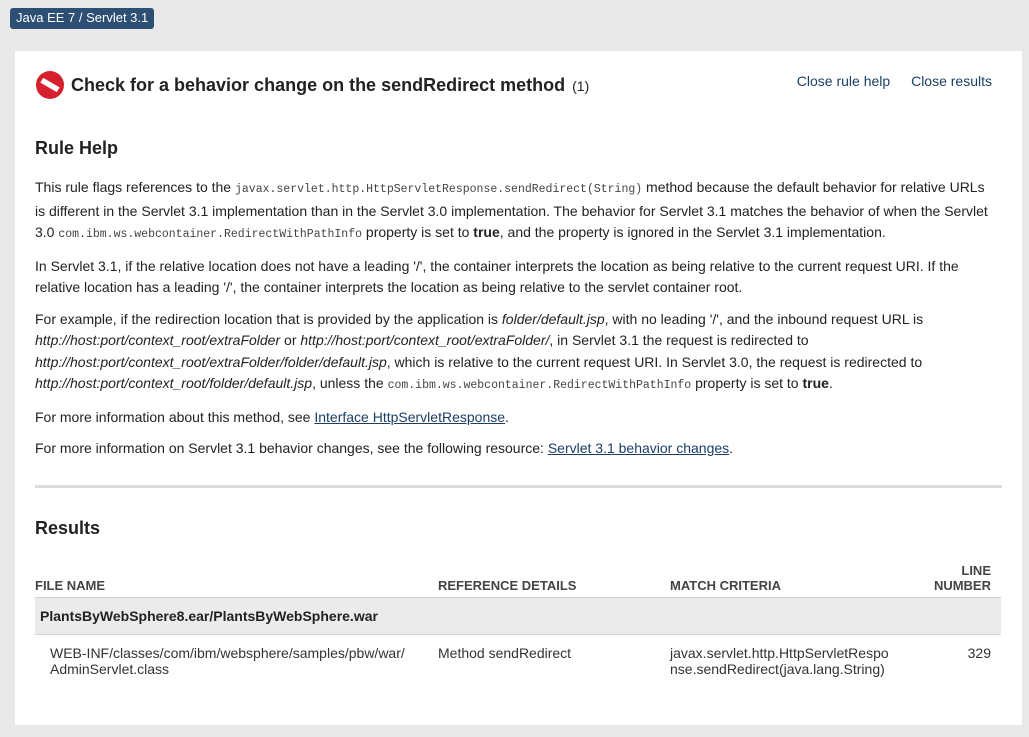  Describe the element at coordinates (581, 86) in the screenshot. I see `rule-match-count: (1)` at that location.